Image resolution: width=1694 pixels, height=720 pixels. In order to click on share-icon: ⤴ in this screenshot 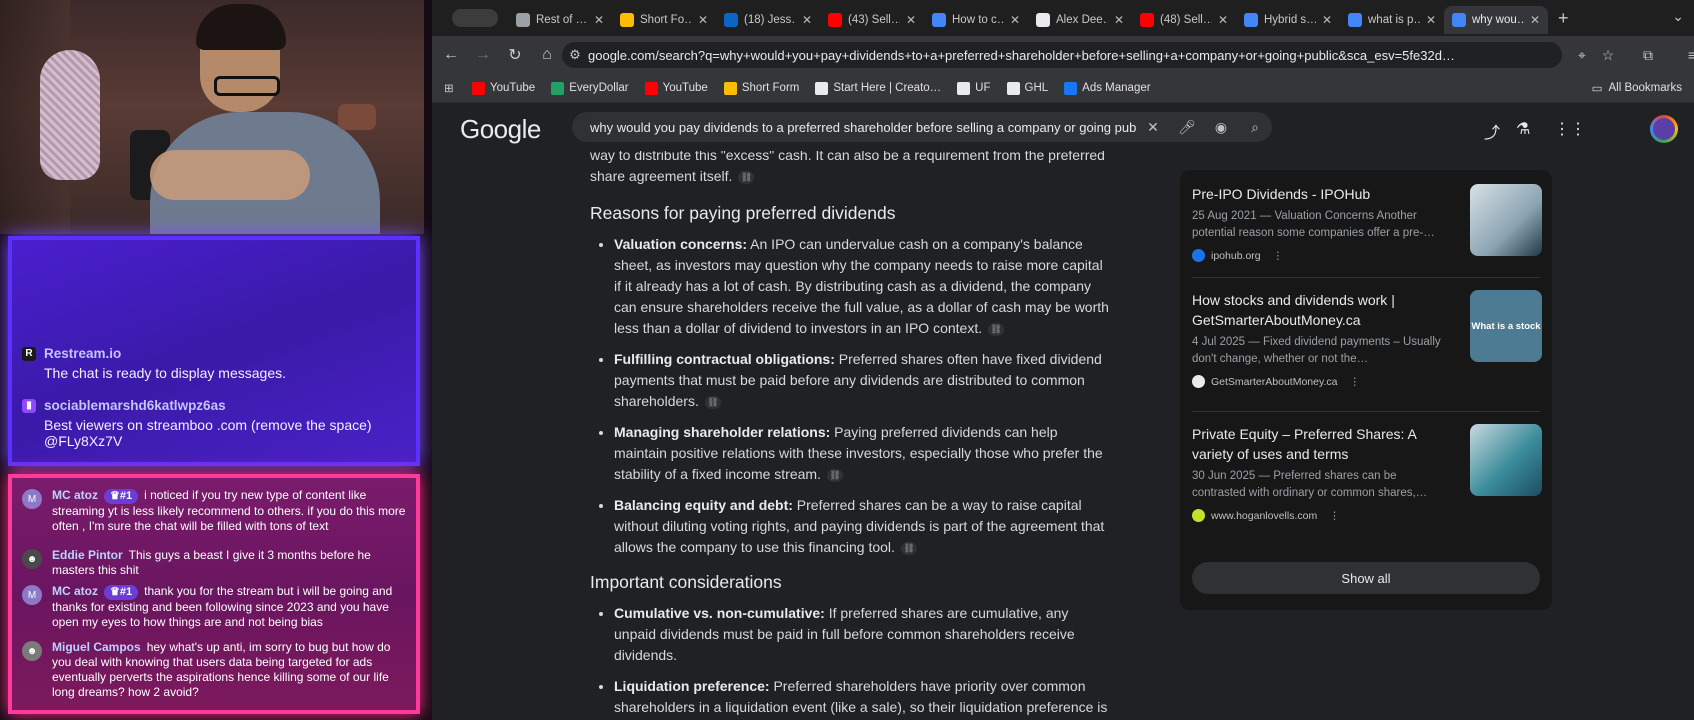, I will do `click(1492, 131)`.